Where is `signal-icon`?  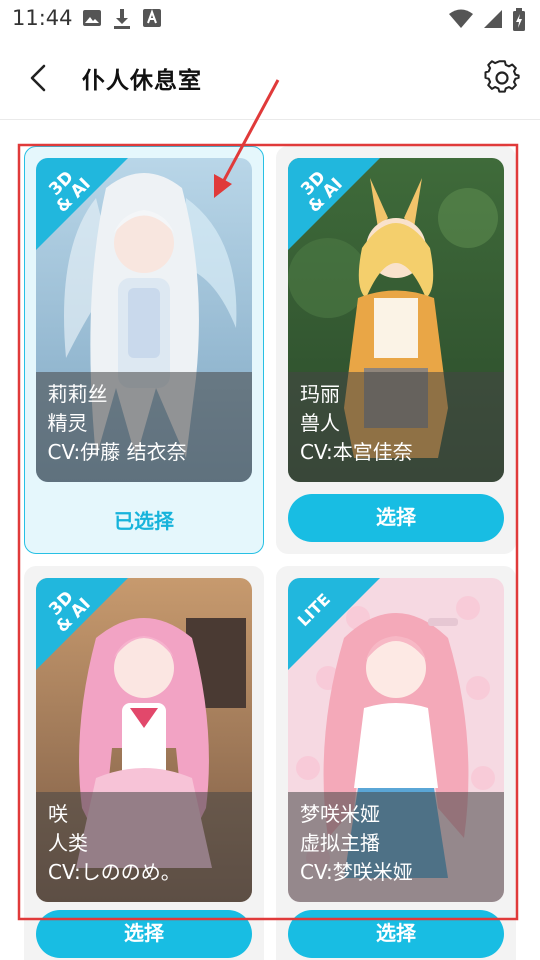
signal-icon is located at coordinates (493, 19).